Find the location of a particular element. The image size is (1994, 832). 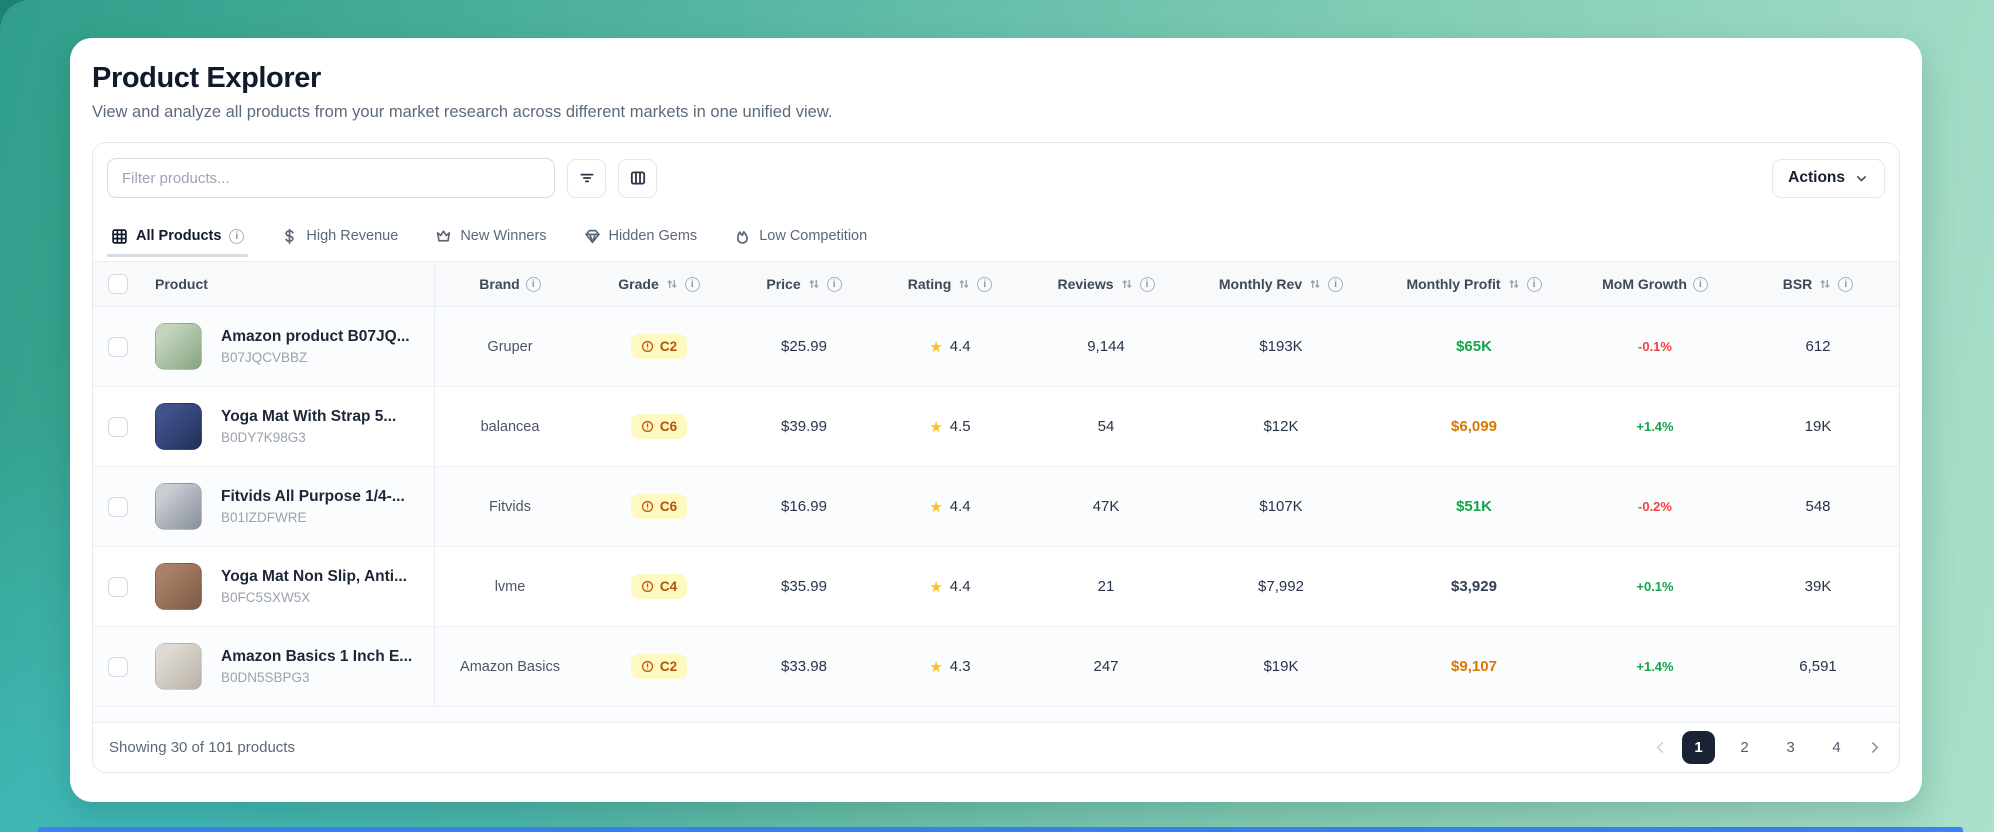

rating-cell: ★ 4.4 is located at coordinates (950, 347).